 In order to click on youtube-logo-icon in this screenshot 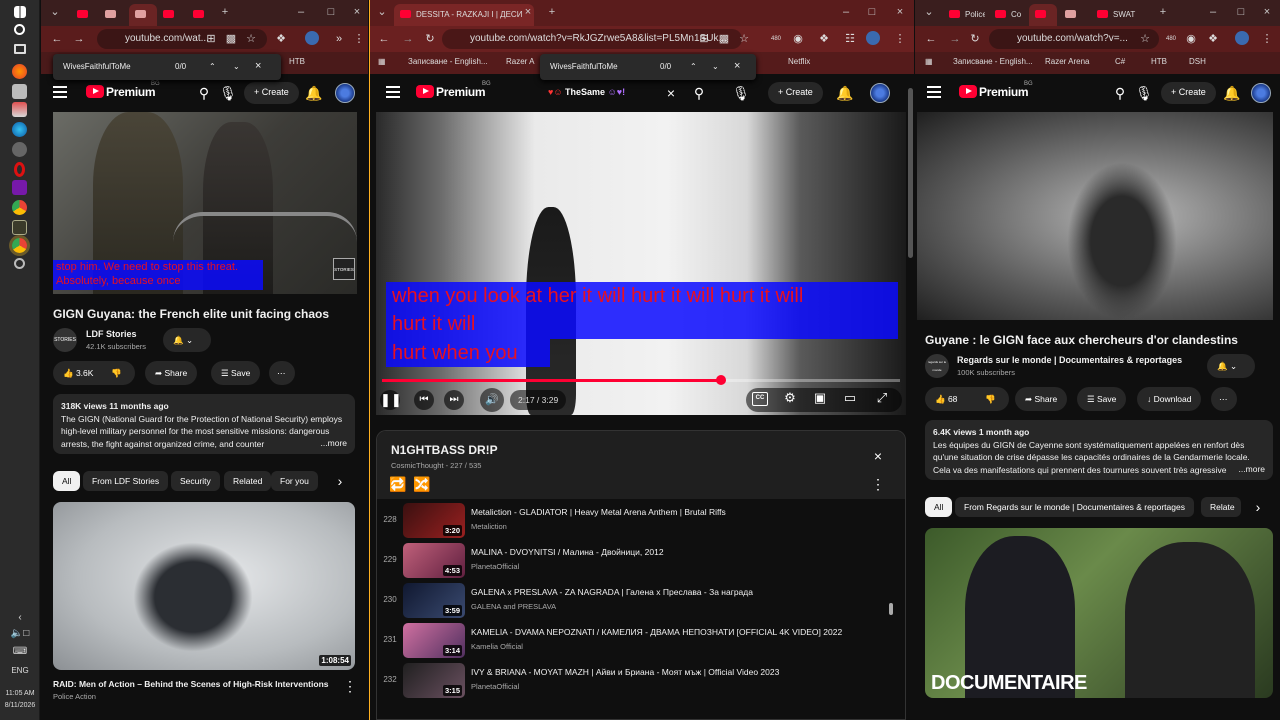, I will do `click(425, 91)`.